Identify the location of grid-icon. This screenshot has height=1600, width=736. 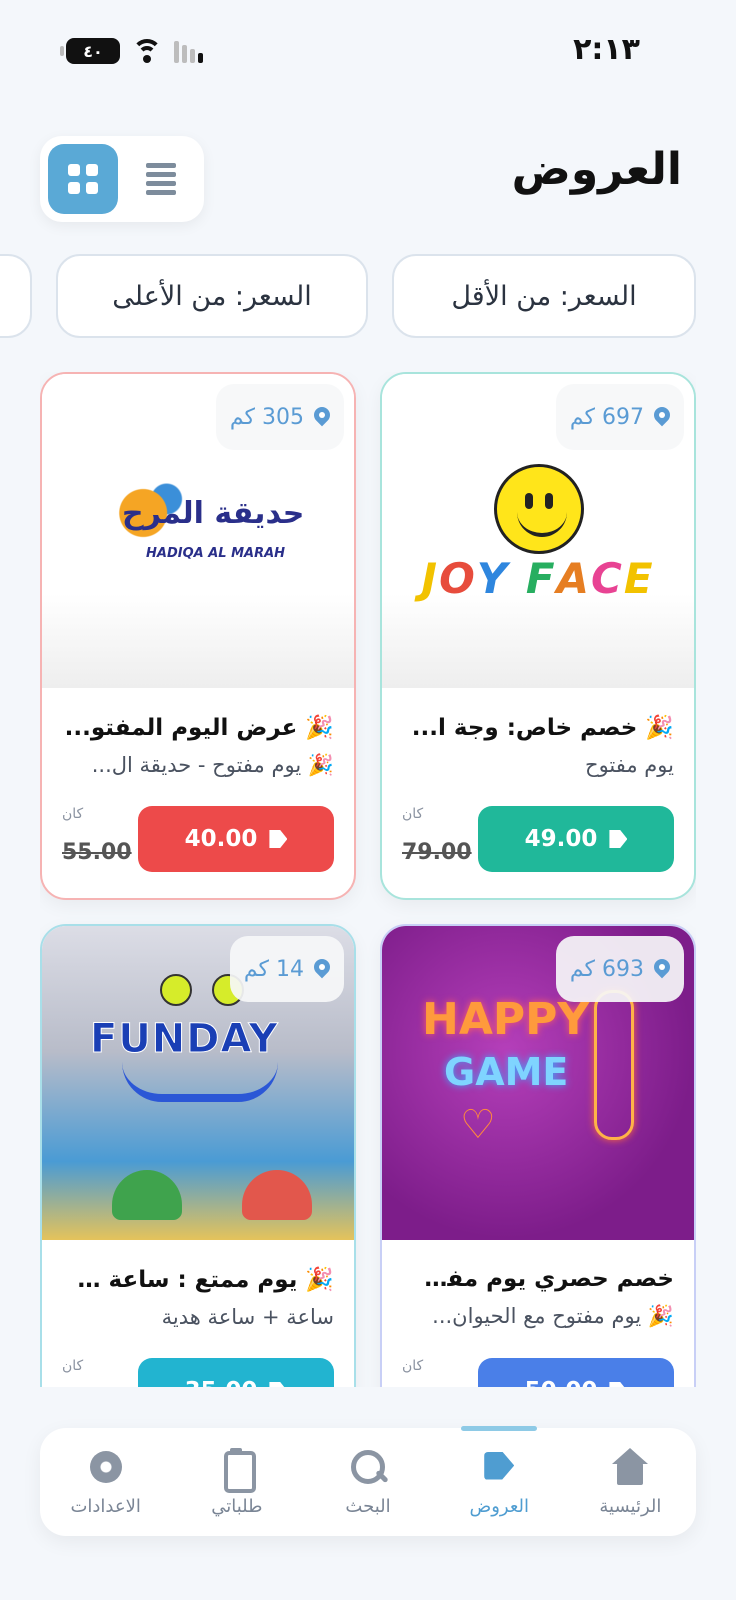
(83, 179).